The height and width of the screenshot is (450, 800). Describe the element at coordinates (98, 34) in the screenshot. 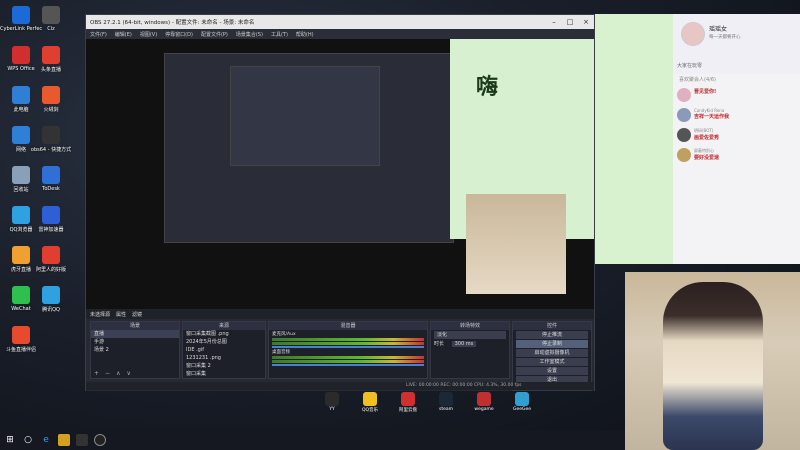

I see `menu-item: 文件(F)` at that location.